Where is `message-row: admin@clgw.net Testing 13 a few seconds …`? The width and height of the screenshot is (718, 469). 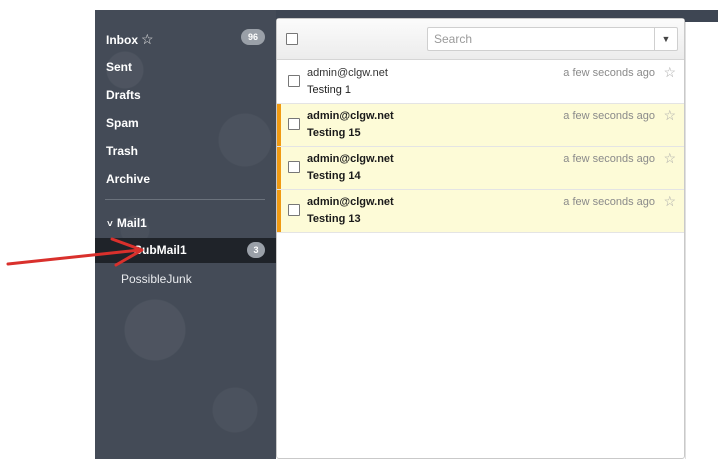
message-row: admin@clgw.net Testing 13 a few seconds … is located at coordinates (480, 211).